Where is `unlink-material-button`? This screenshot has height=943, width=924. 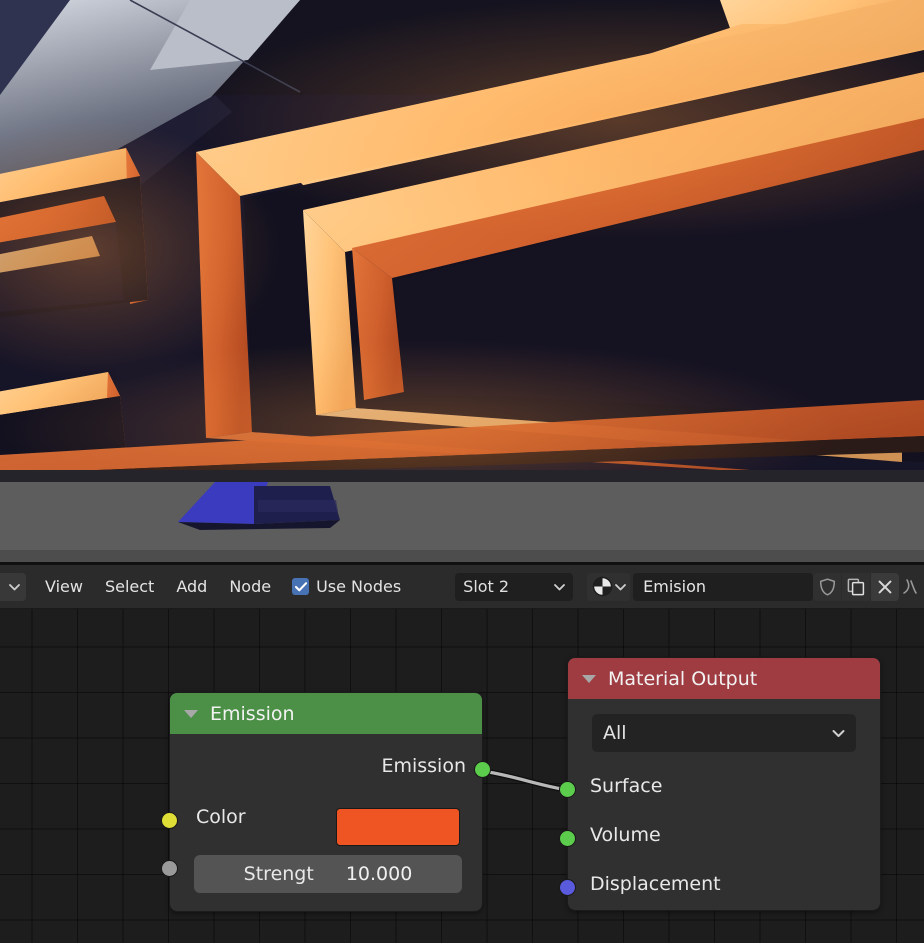
unlink-material-button is located at coordinates (885, 586).